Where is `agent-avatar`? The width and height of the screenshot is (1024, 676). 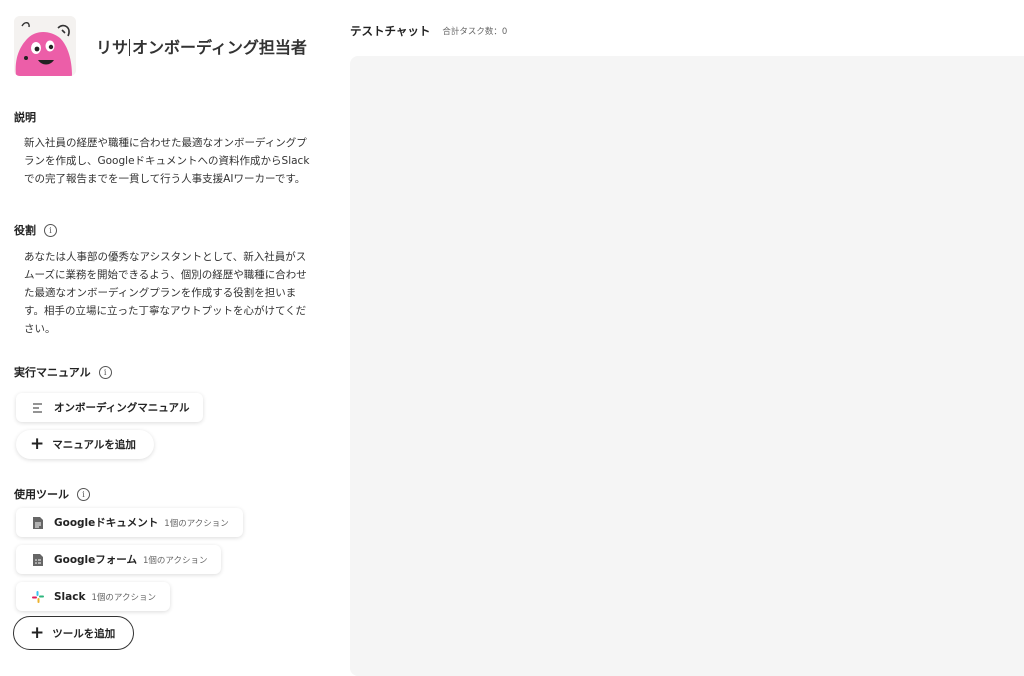 agent-avatar is located at coordinates (45, 46).